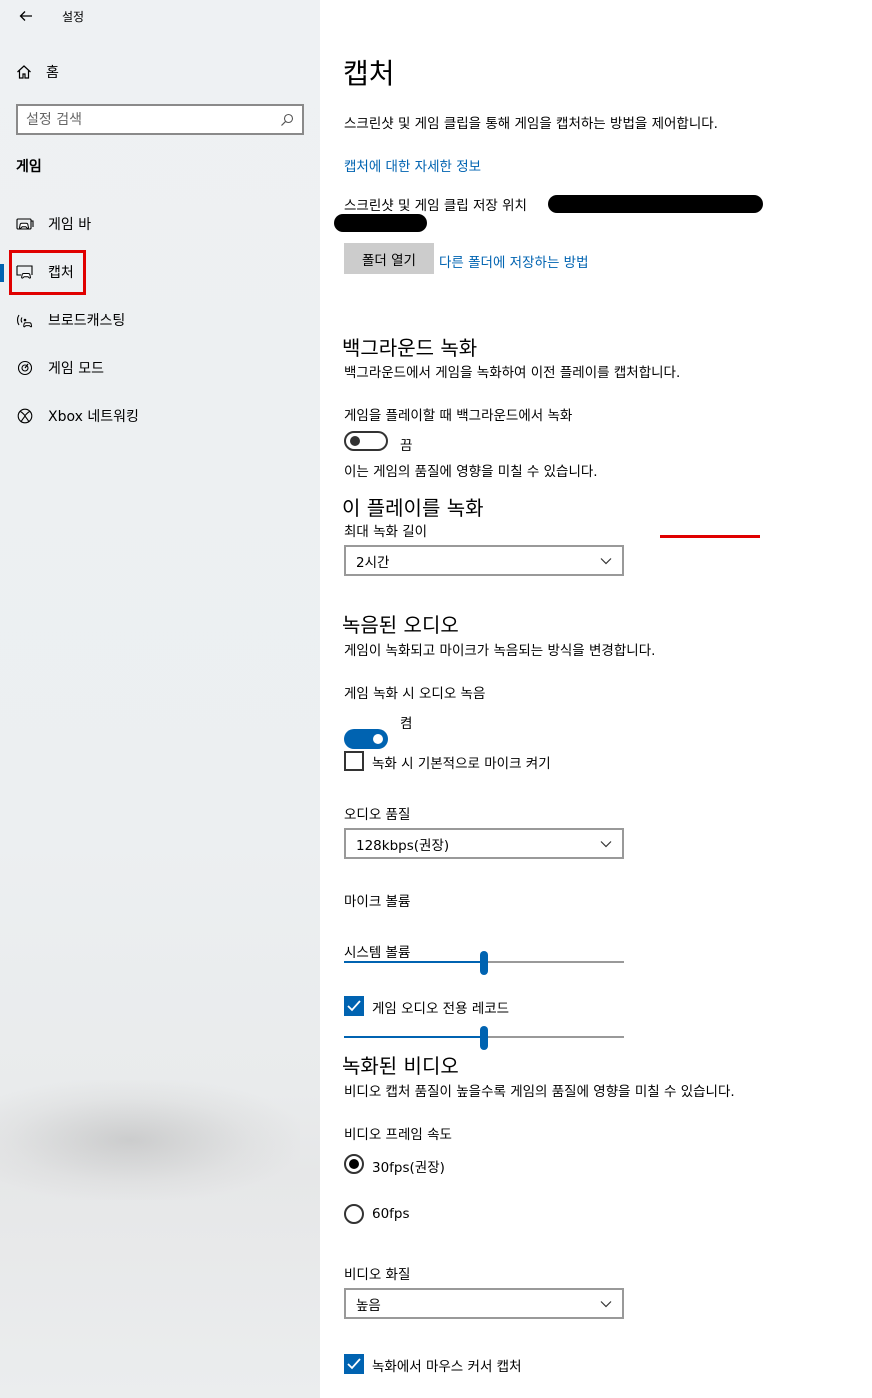  I want to click on game-audio-only-checkbox, so click(354, 1006).